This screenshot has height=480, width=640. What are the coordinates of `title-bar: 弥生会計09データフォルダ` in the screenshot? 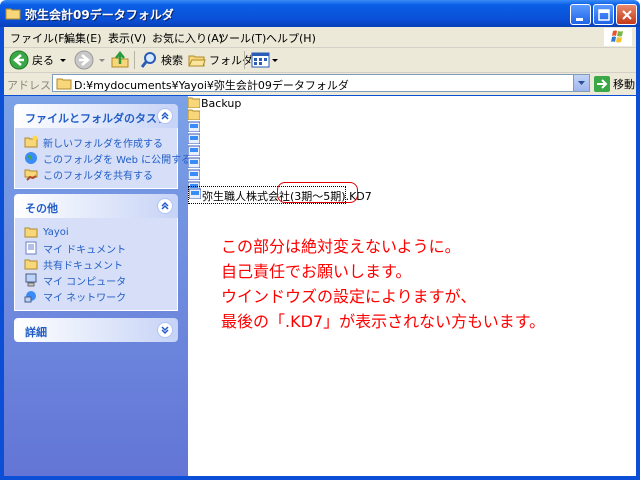 It's located at (320, 13).